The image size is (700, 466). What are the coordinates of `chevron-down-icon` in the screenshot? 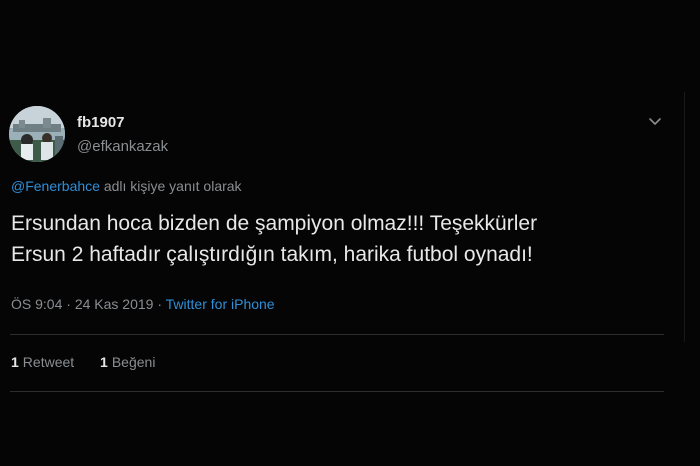 It's located at (655, 122).